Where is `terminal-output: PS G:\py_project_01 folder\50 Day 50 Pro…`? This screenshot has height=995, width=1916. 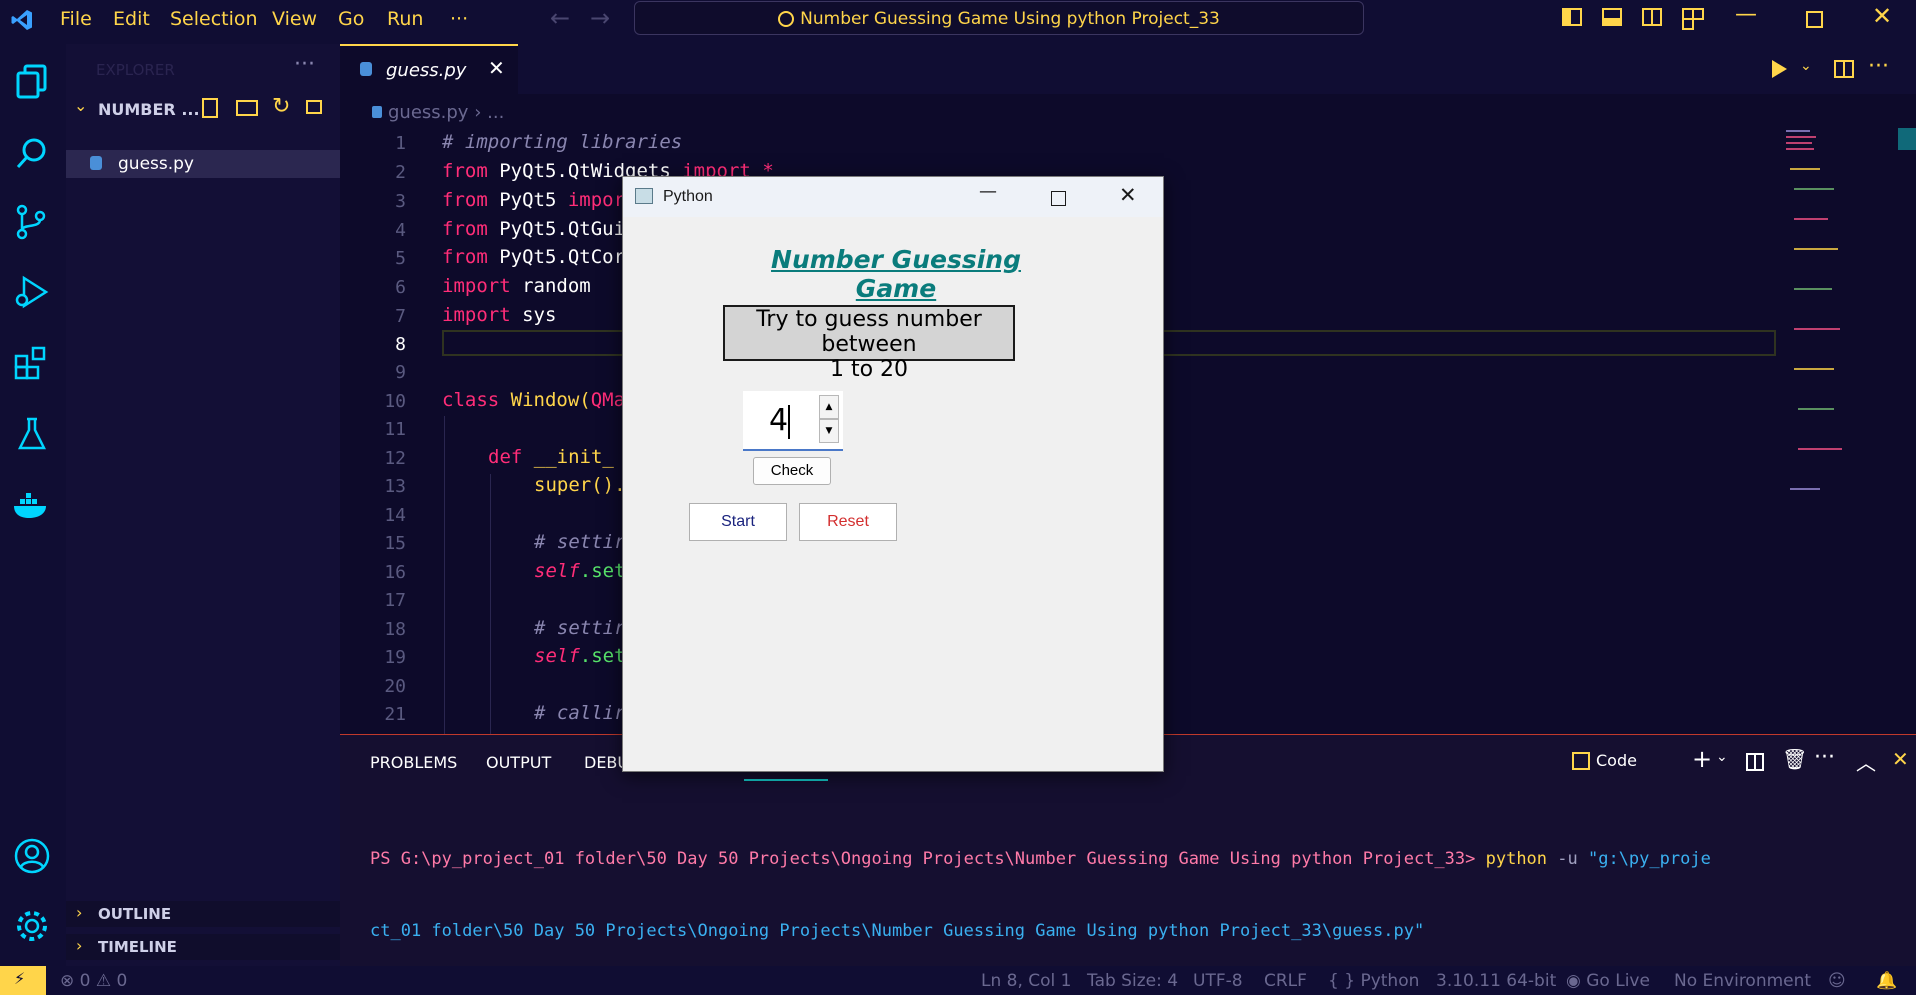
terminal-output: PS G:\py_project_01 folder\50 Day 50 Pro… is located at coordinates (1040, 895).